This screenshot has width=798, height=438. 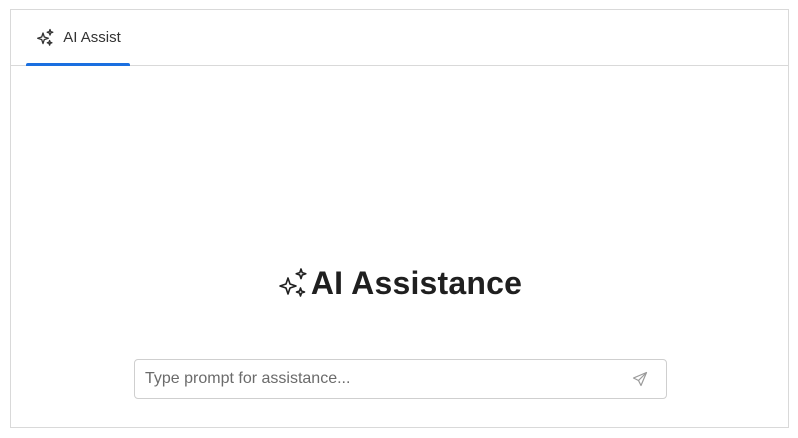 I want to click on prompt-input, so click(x=377, y=379).